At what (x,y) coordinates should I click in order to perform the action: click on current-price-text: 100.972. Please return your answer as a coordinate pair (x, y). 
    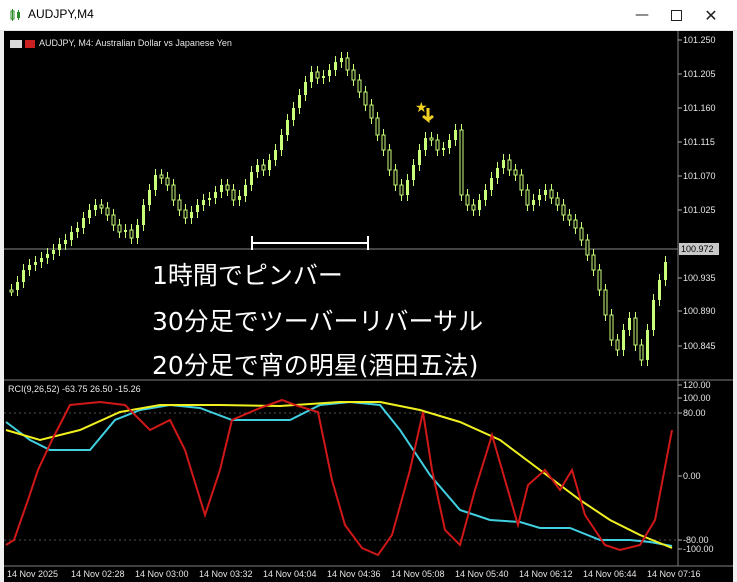
    Looking at the image, I should click on (697, 249).